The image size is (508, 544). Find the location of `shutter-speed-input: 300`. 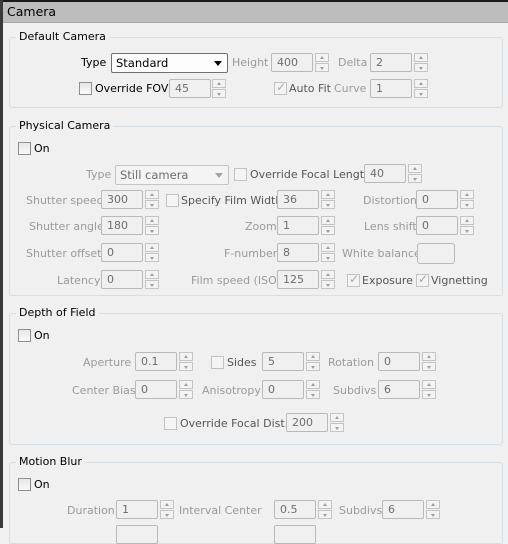

shutter-speed-input: 300 is located at coordinates (122, 199).